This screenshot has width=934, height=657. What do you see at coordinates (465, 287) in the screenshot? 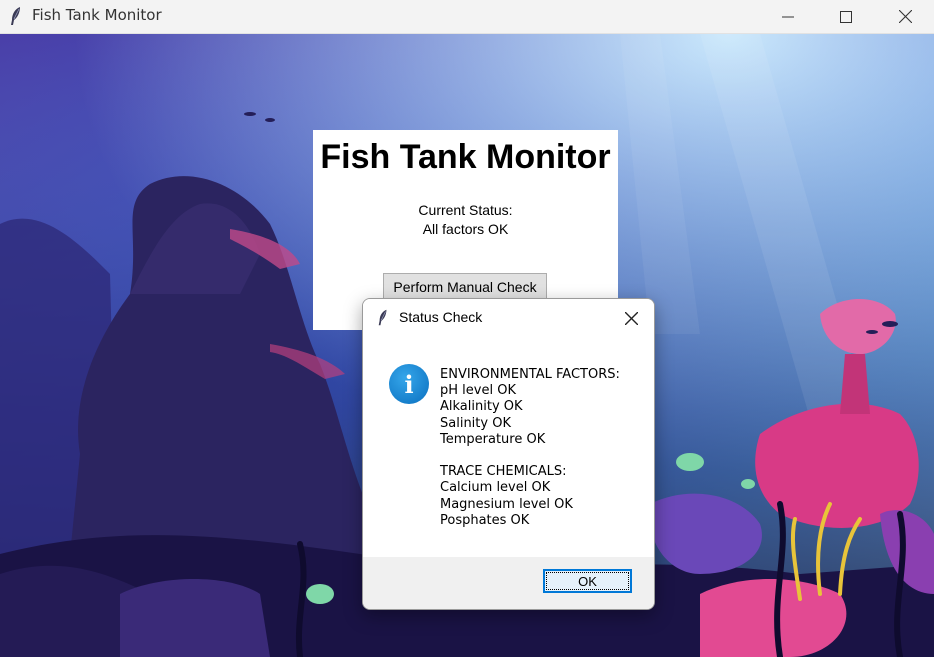
I see `manual-check-button: Perform Manual Check` at bounding box center [465, 287].